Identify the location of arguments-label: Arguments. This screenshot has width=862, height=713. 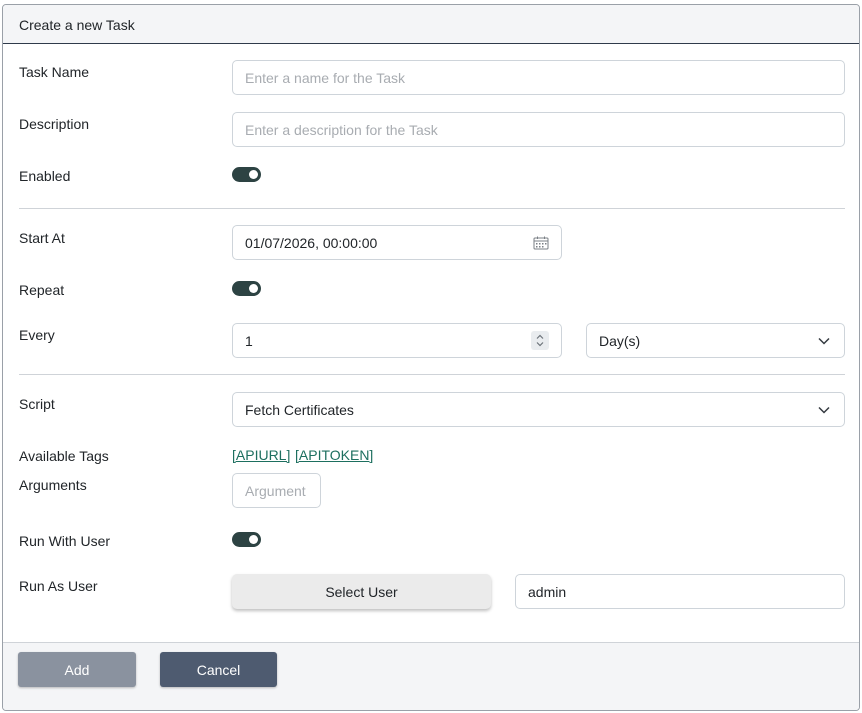
(53, 485).